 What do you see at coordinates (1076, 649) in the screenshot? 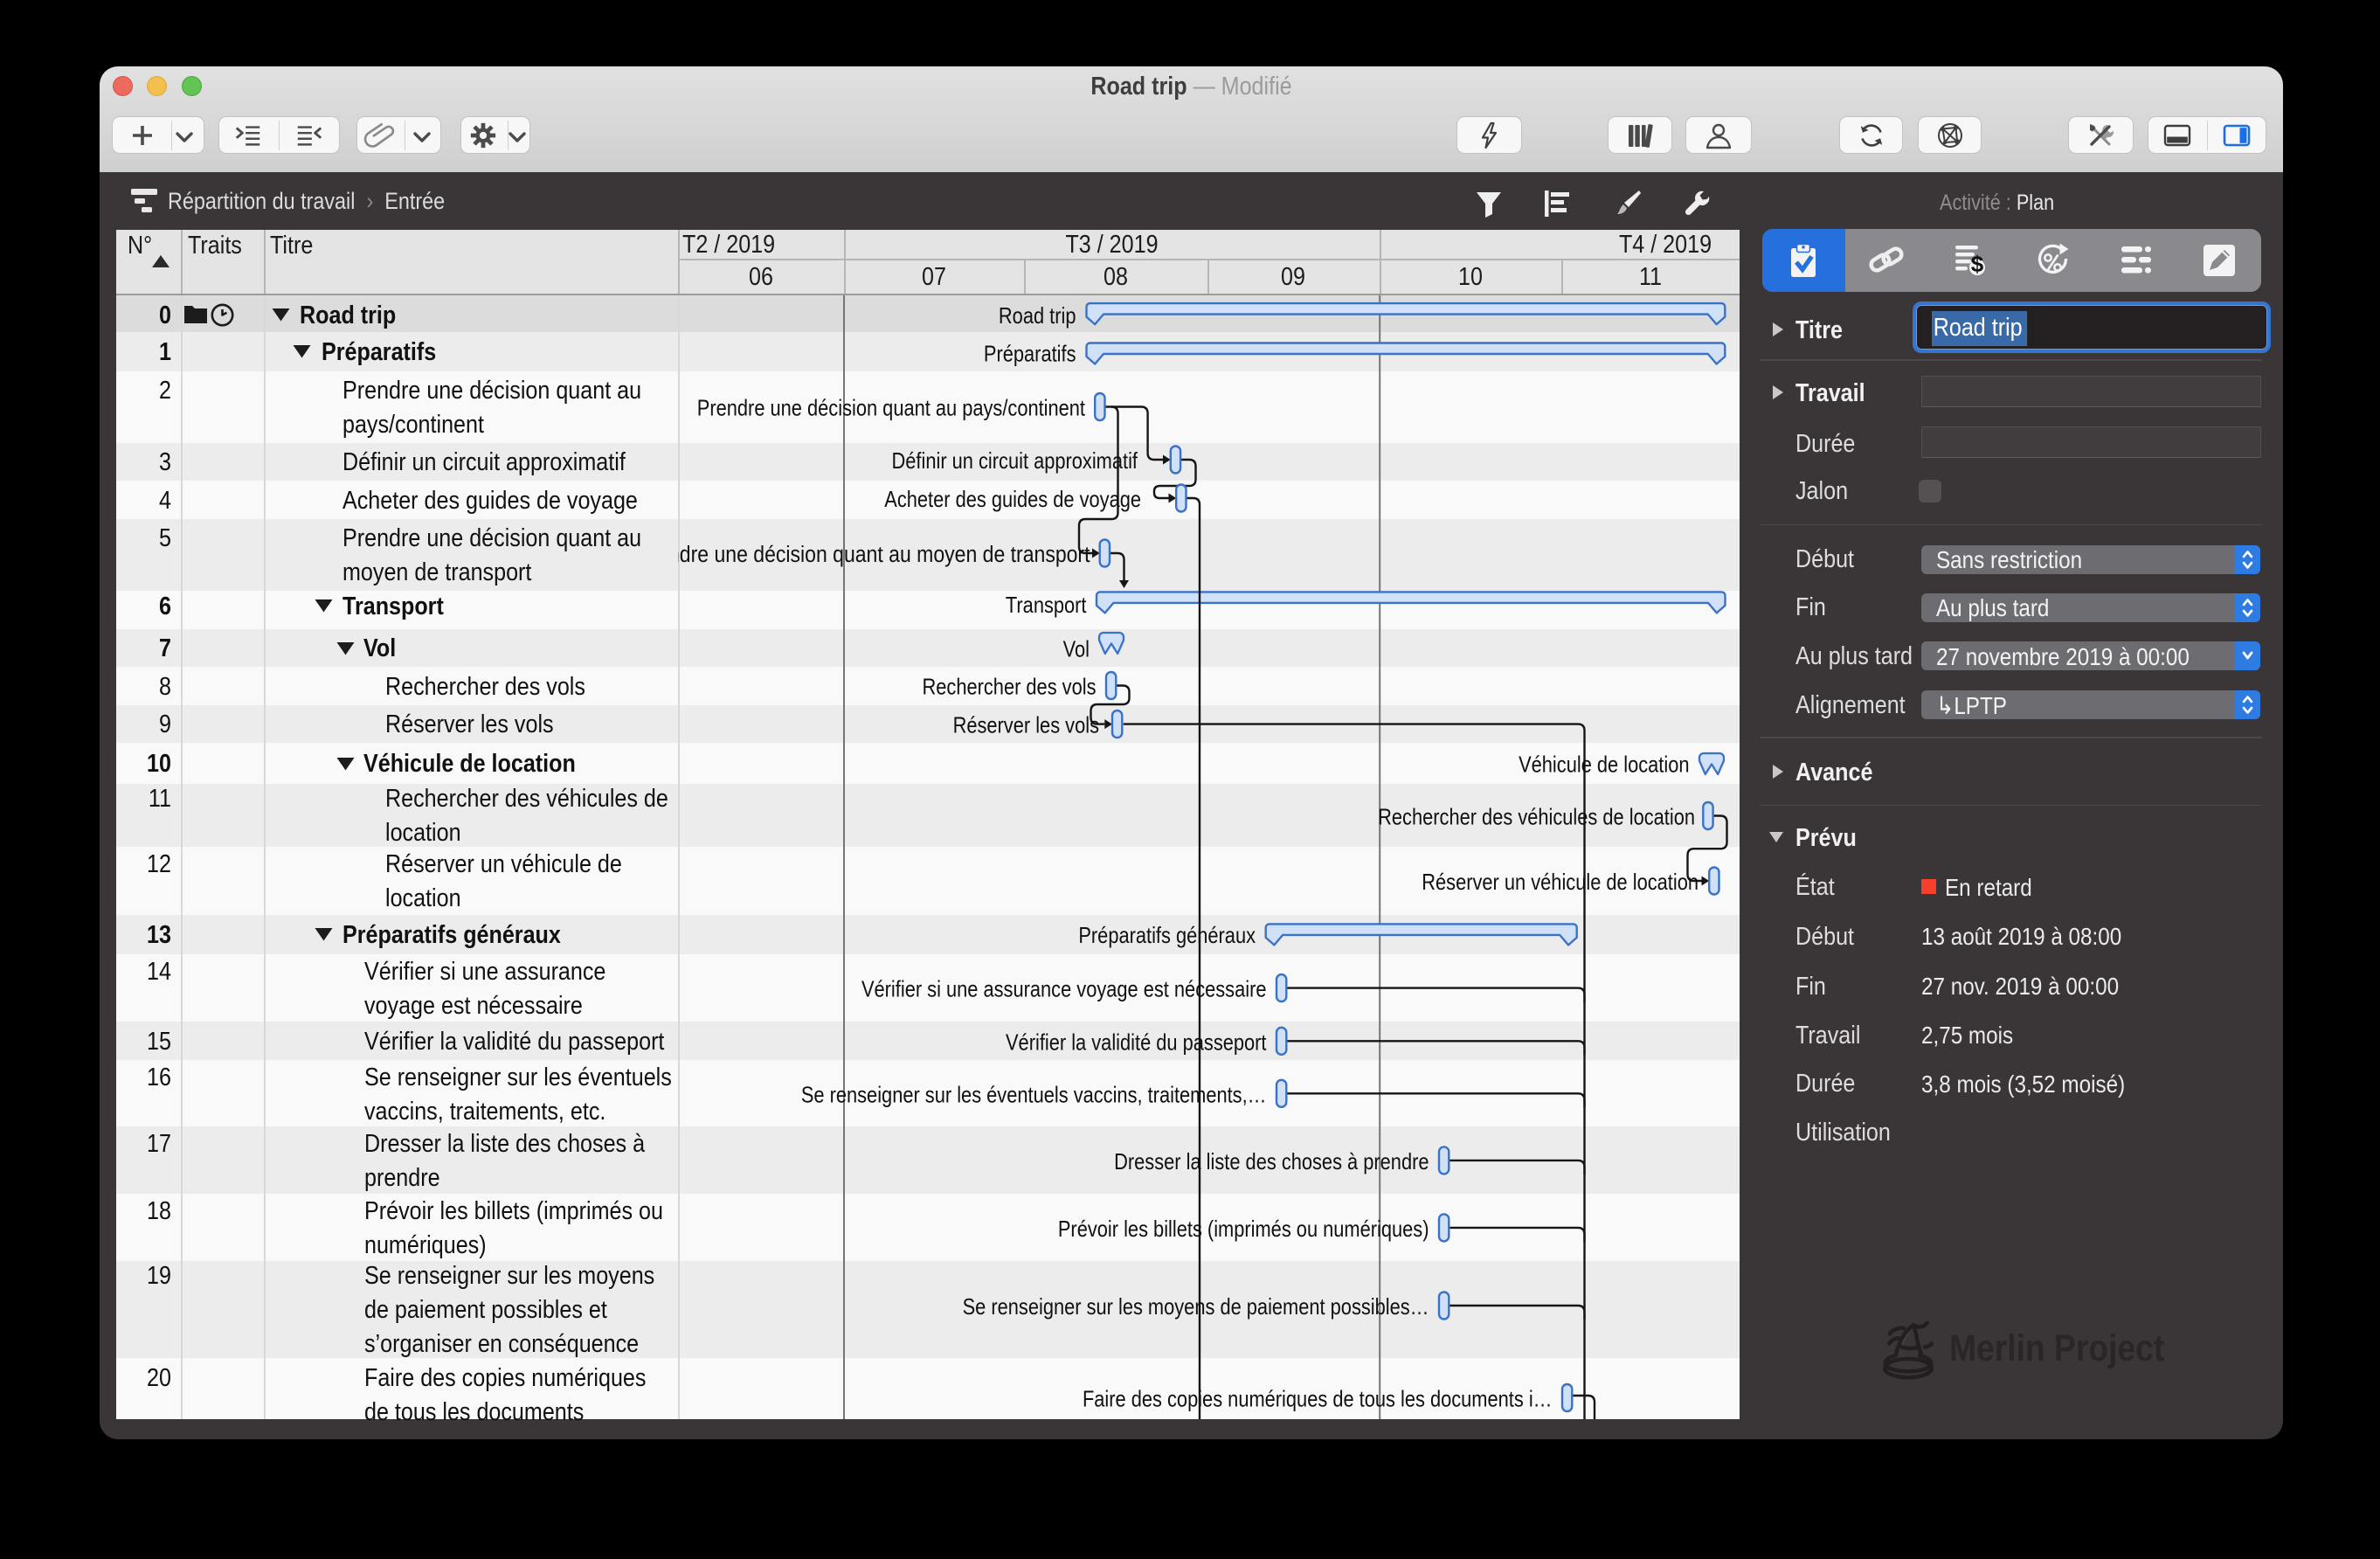
I see `svg-text: Vol` at bounding box center [1076, 649].